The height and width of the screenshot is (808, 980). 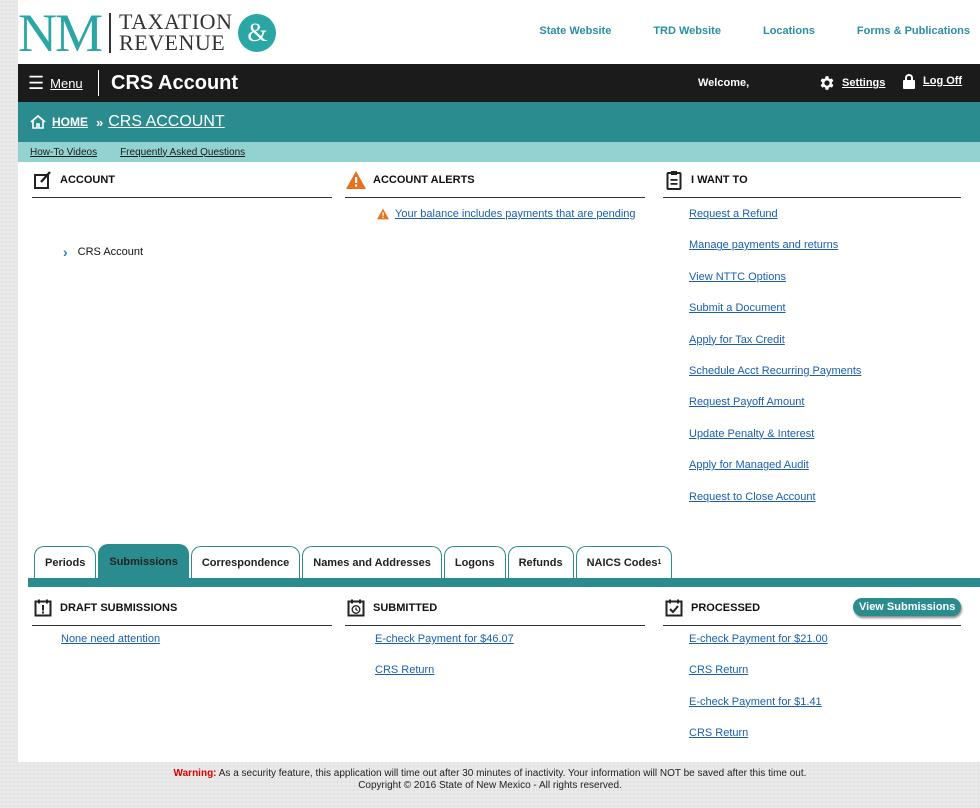 I want to click on link-forms-publications: Forms & Publications, so click(x=913, y=31).